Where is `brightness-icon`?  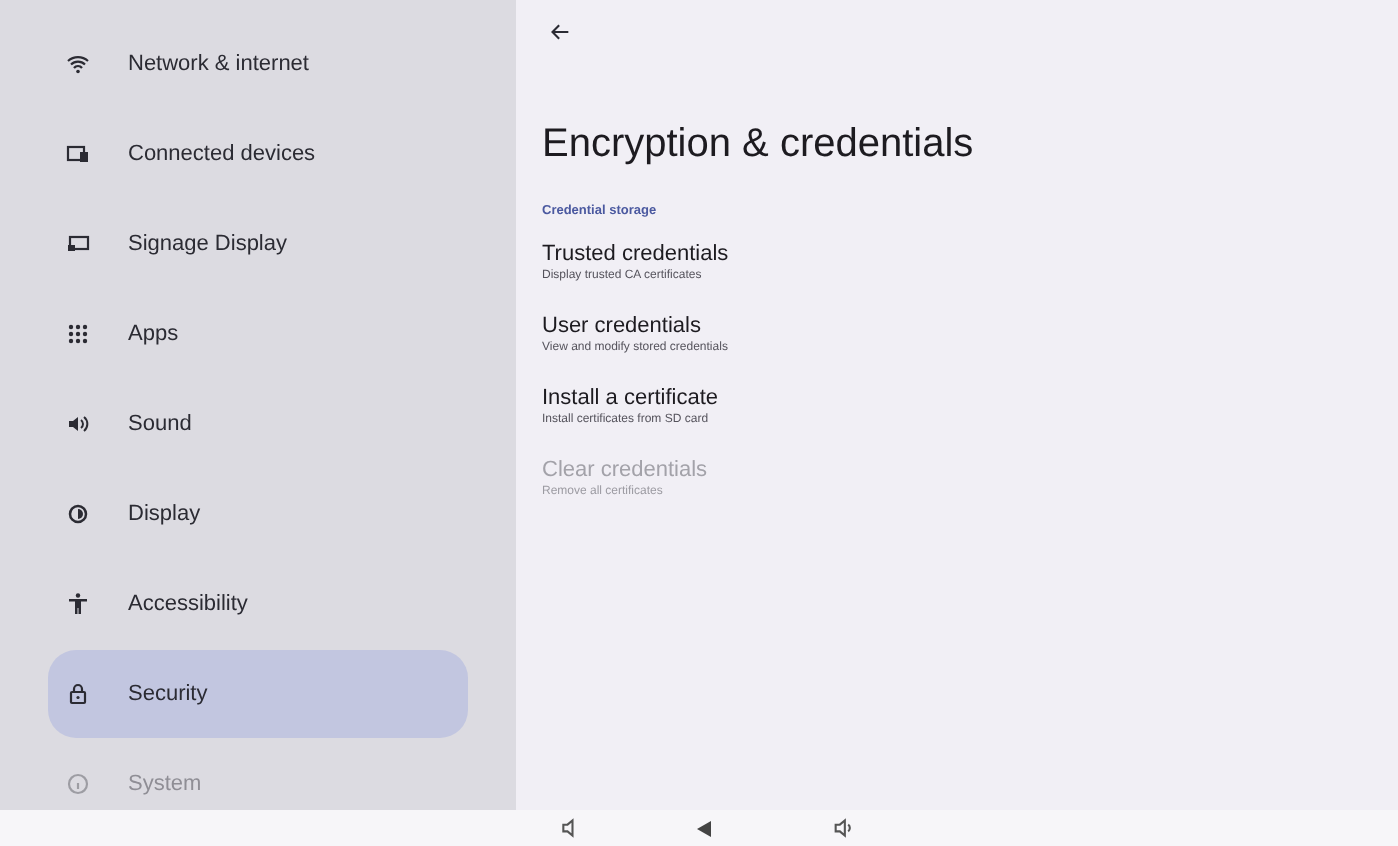
brightness-icon is located at coordinates (78, 514).